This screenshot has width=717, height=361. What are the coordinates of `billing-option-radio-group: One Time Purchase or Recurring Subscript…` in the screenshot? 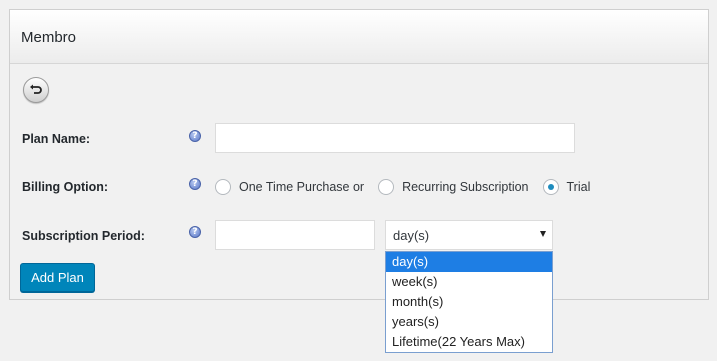 It's located at (409, 187).